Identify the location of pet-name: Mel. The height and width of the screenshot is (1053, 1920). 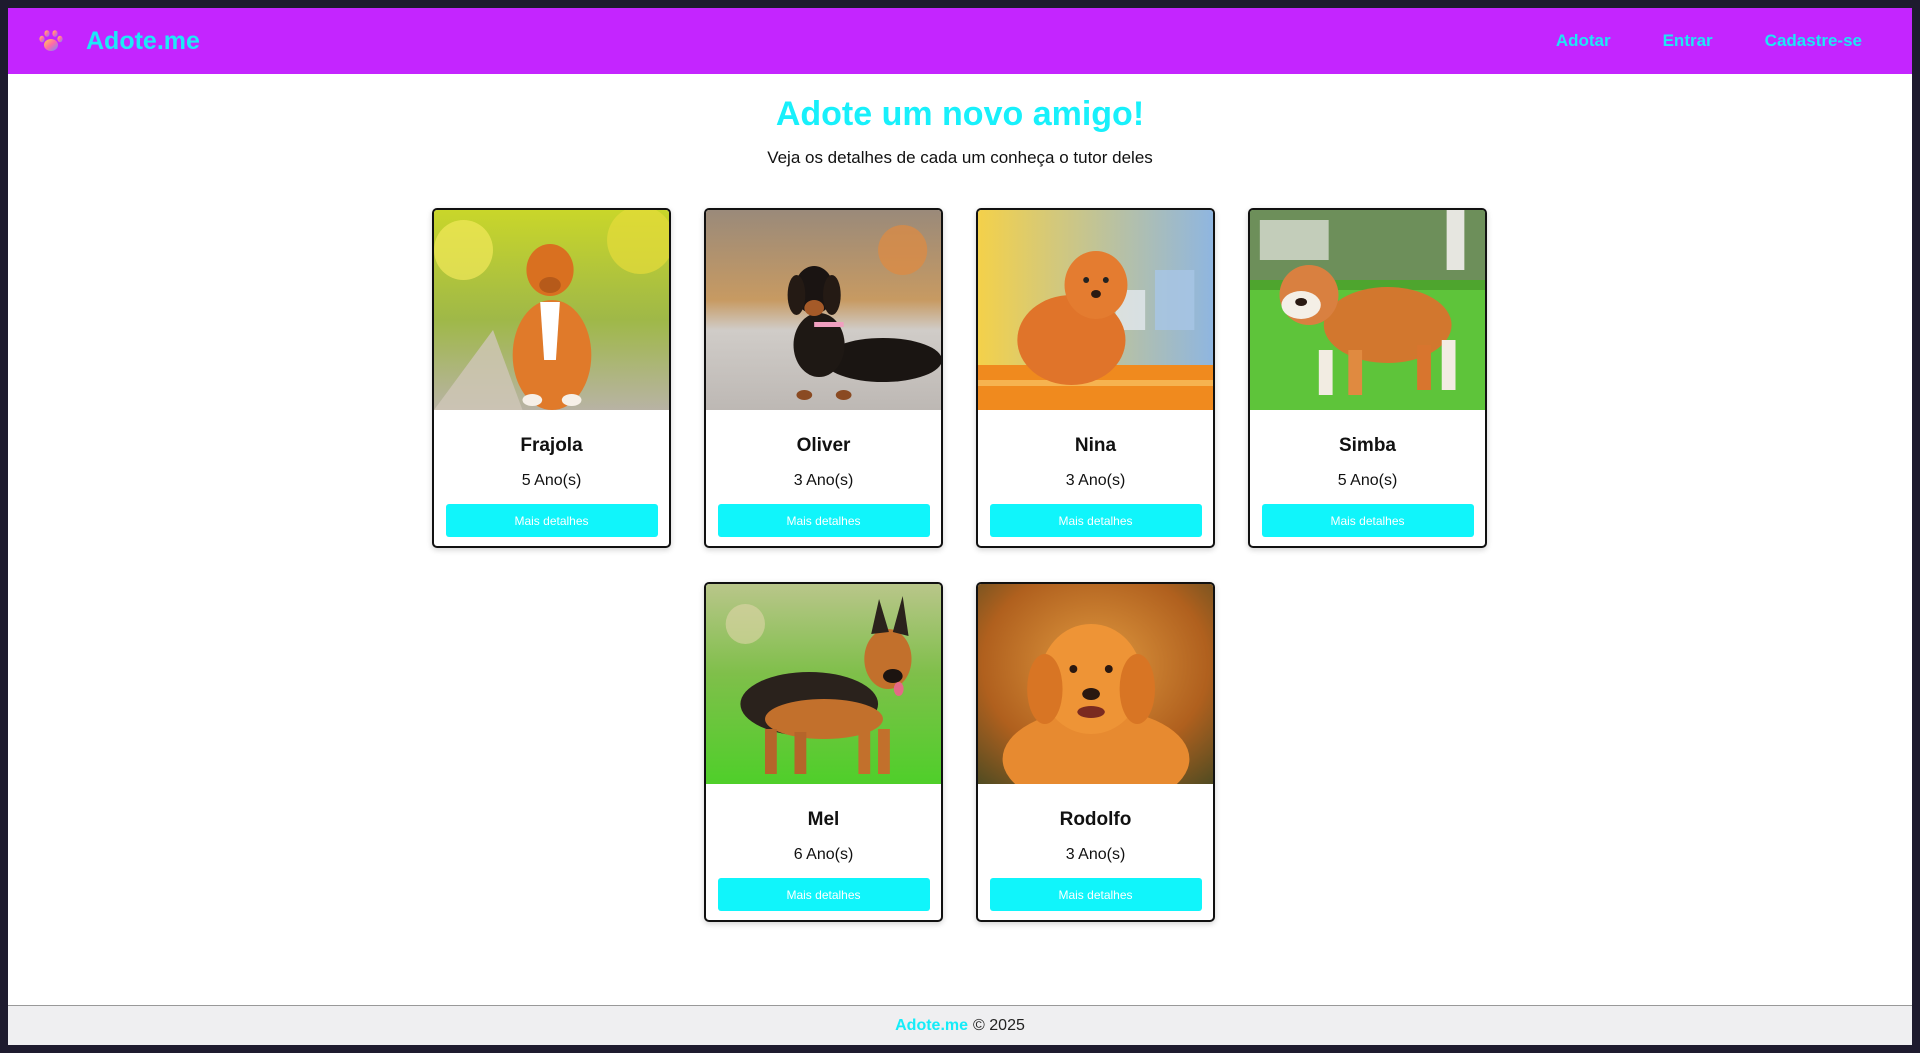
(823, 819).